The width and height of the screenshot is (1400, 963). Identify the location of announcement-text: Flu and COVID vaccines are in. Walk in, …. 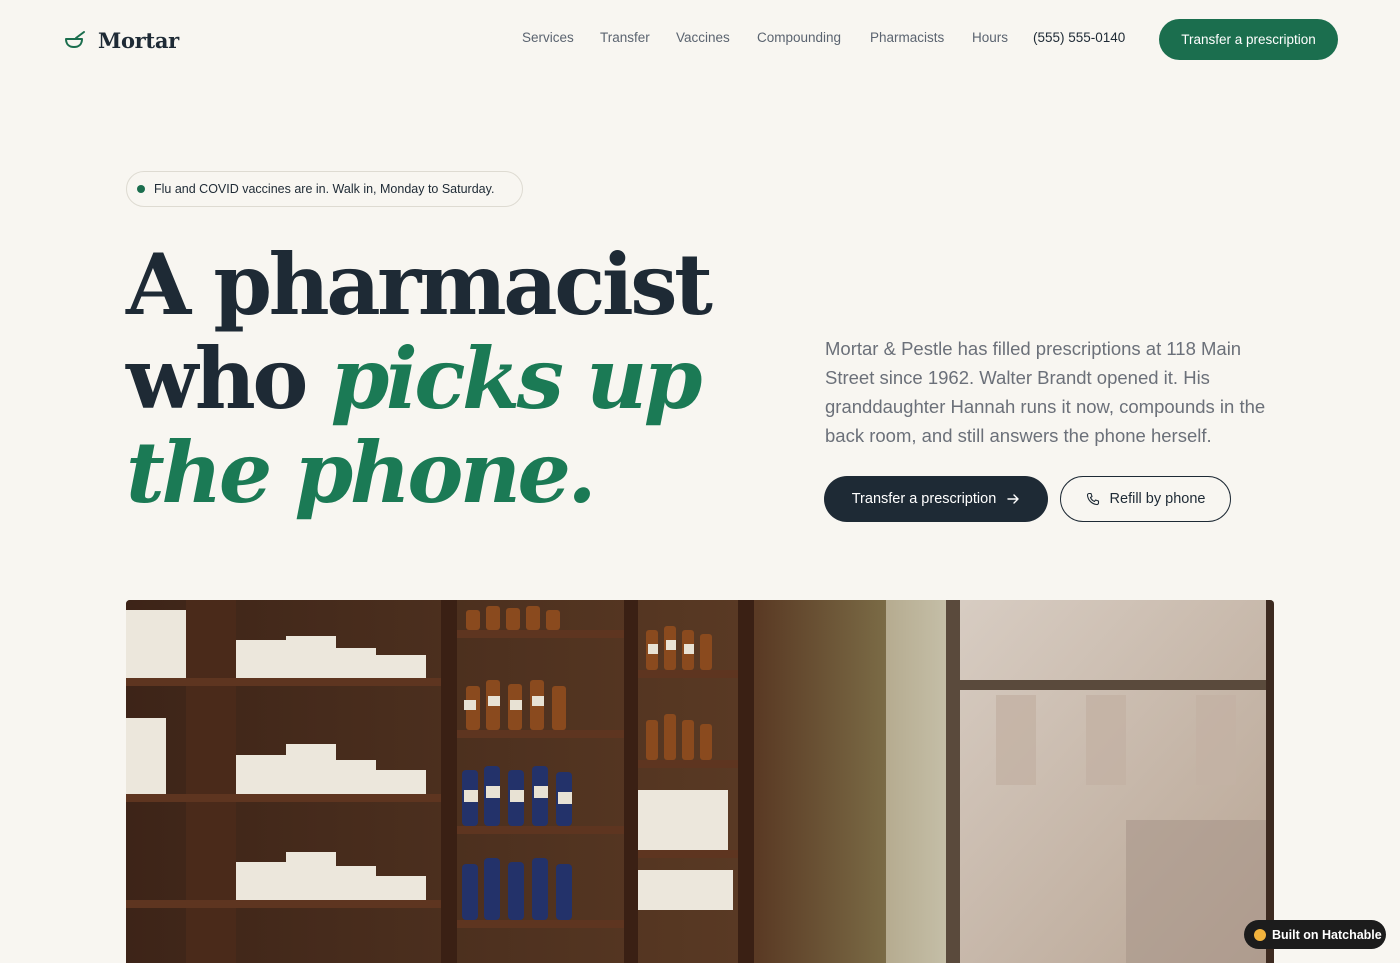
(324, 189).